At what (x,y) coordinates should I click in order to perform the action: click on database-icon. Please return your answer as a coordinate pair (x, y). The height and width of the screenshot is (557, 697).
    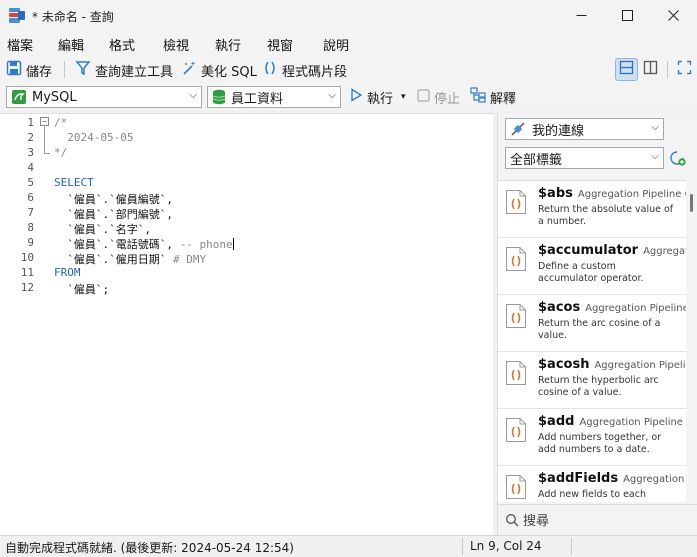
    Looking at the image, I should click on (219, 97).